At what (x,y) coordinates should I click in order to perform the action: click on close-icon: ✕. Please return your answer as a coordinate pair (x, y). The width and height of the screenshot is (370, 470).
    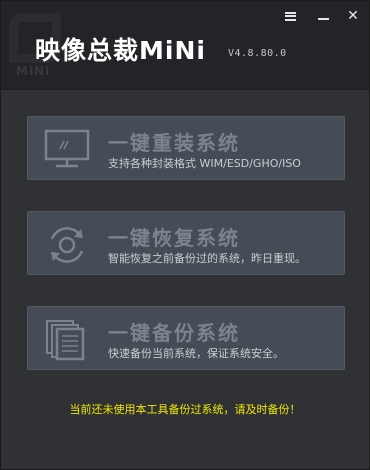
    Looking at the image, I should click on (353, 16).